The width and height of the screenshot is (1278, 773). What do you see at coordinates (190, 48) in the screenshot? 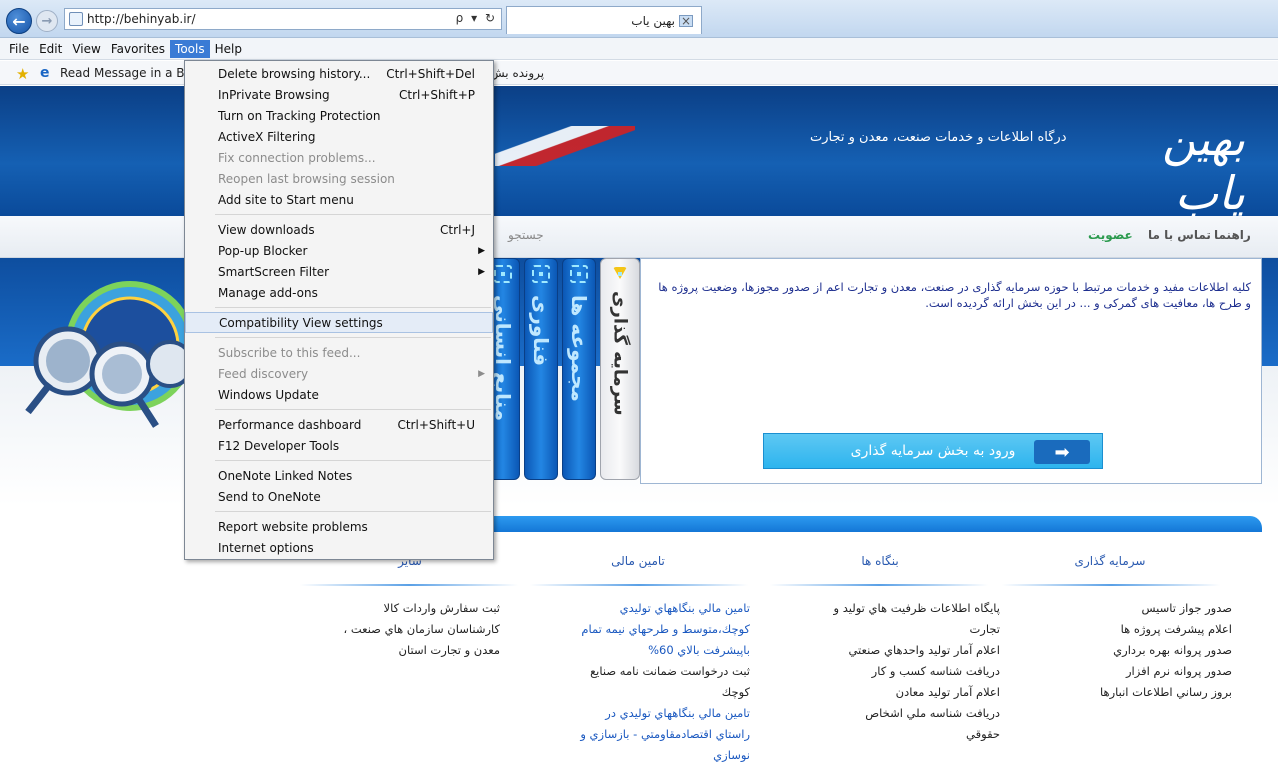
I see `menu-tools: Tools` at bounding box center [190, 48].